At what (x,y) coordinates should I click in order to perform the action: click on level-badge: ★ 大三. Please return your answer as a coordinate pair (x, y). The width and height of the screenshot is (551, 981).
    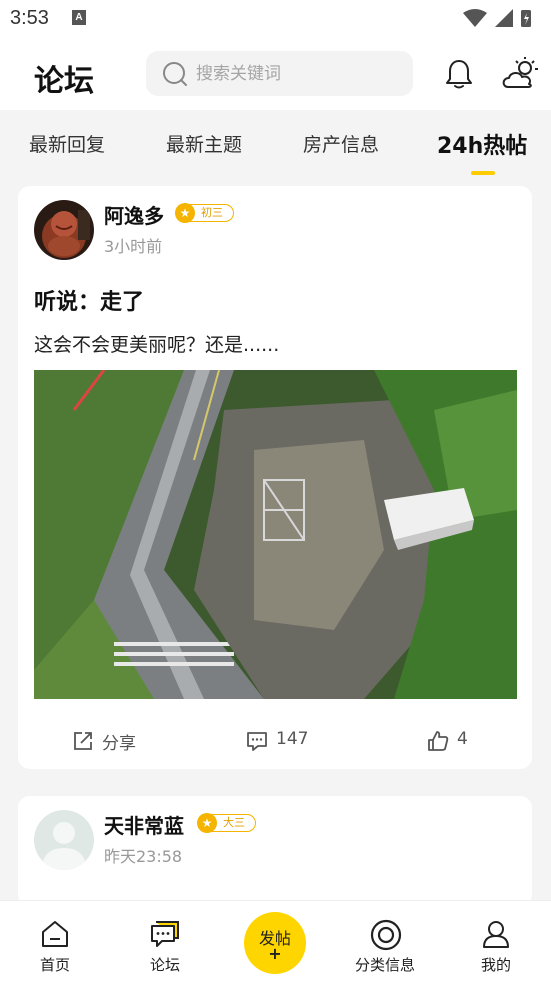
    Looking at the image, I should click on (226, 823).